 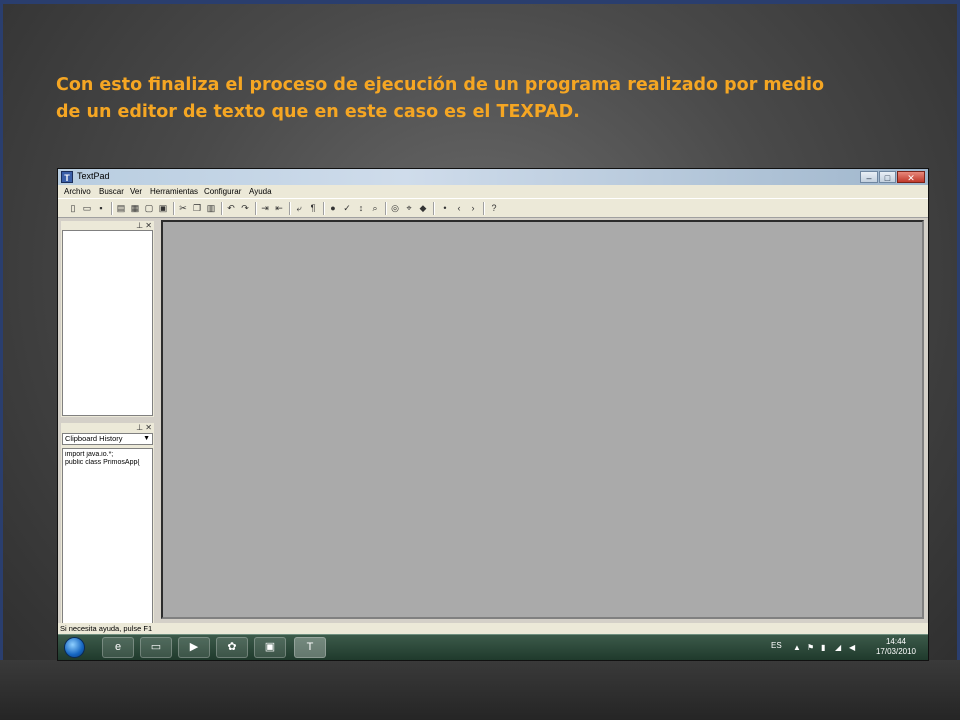 What do you see at coordinates (265, 208) in the screenshot?
I see `indent-icon: ⇥` at bounding box center [265, 208].